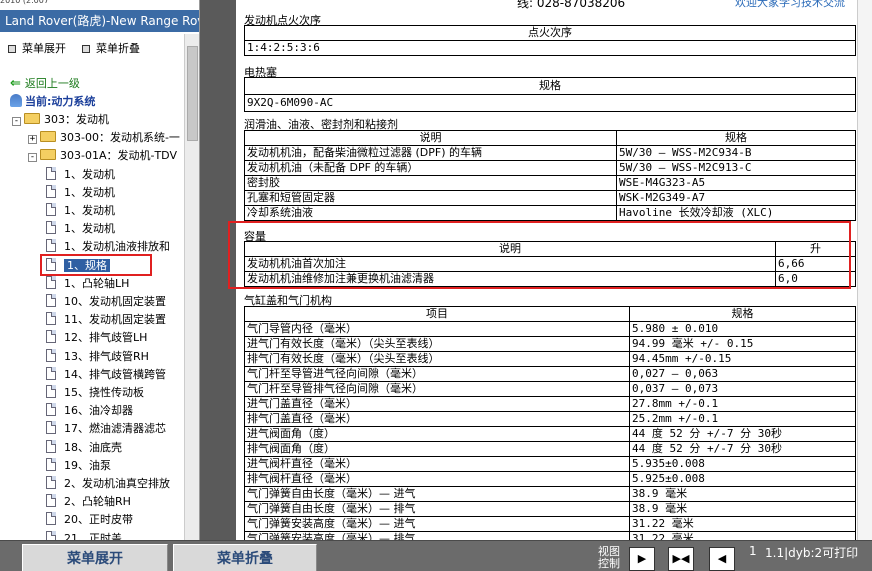 This screenshot has height=571, width=872. What do you see at coordinates (571, 4) in the screenshot?
I see `top-contact: 线: 028-87038206` at bounding box center [571, 4].